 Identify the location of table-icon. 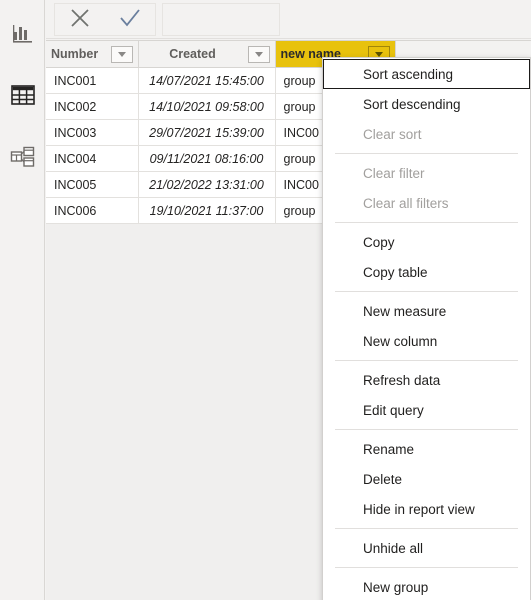
(23, 97).